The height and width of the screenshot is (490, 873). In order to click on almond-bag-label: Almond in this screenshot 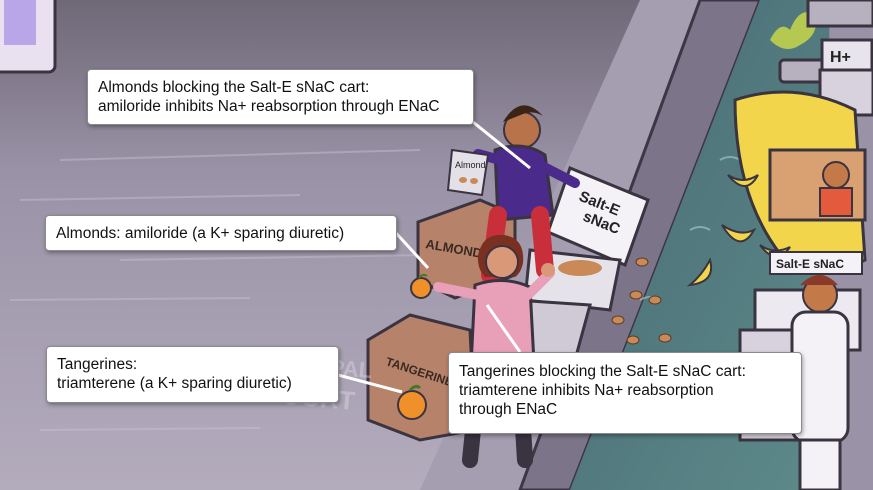, I will do `click(470, 165)`.